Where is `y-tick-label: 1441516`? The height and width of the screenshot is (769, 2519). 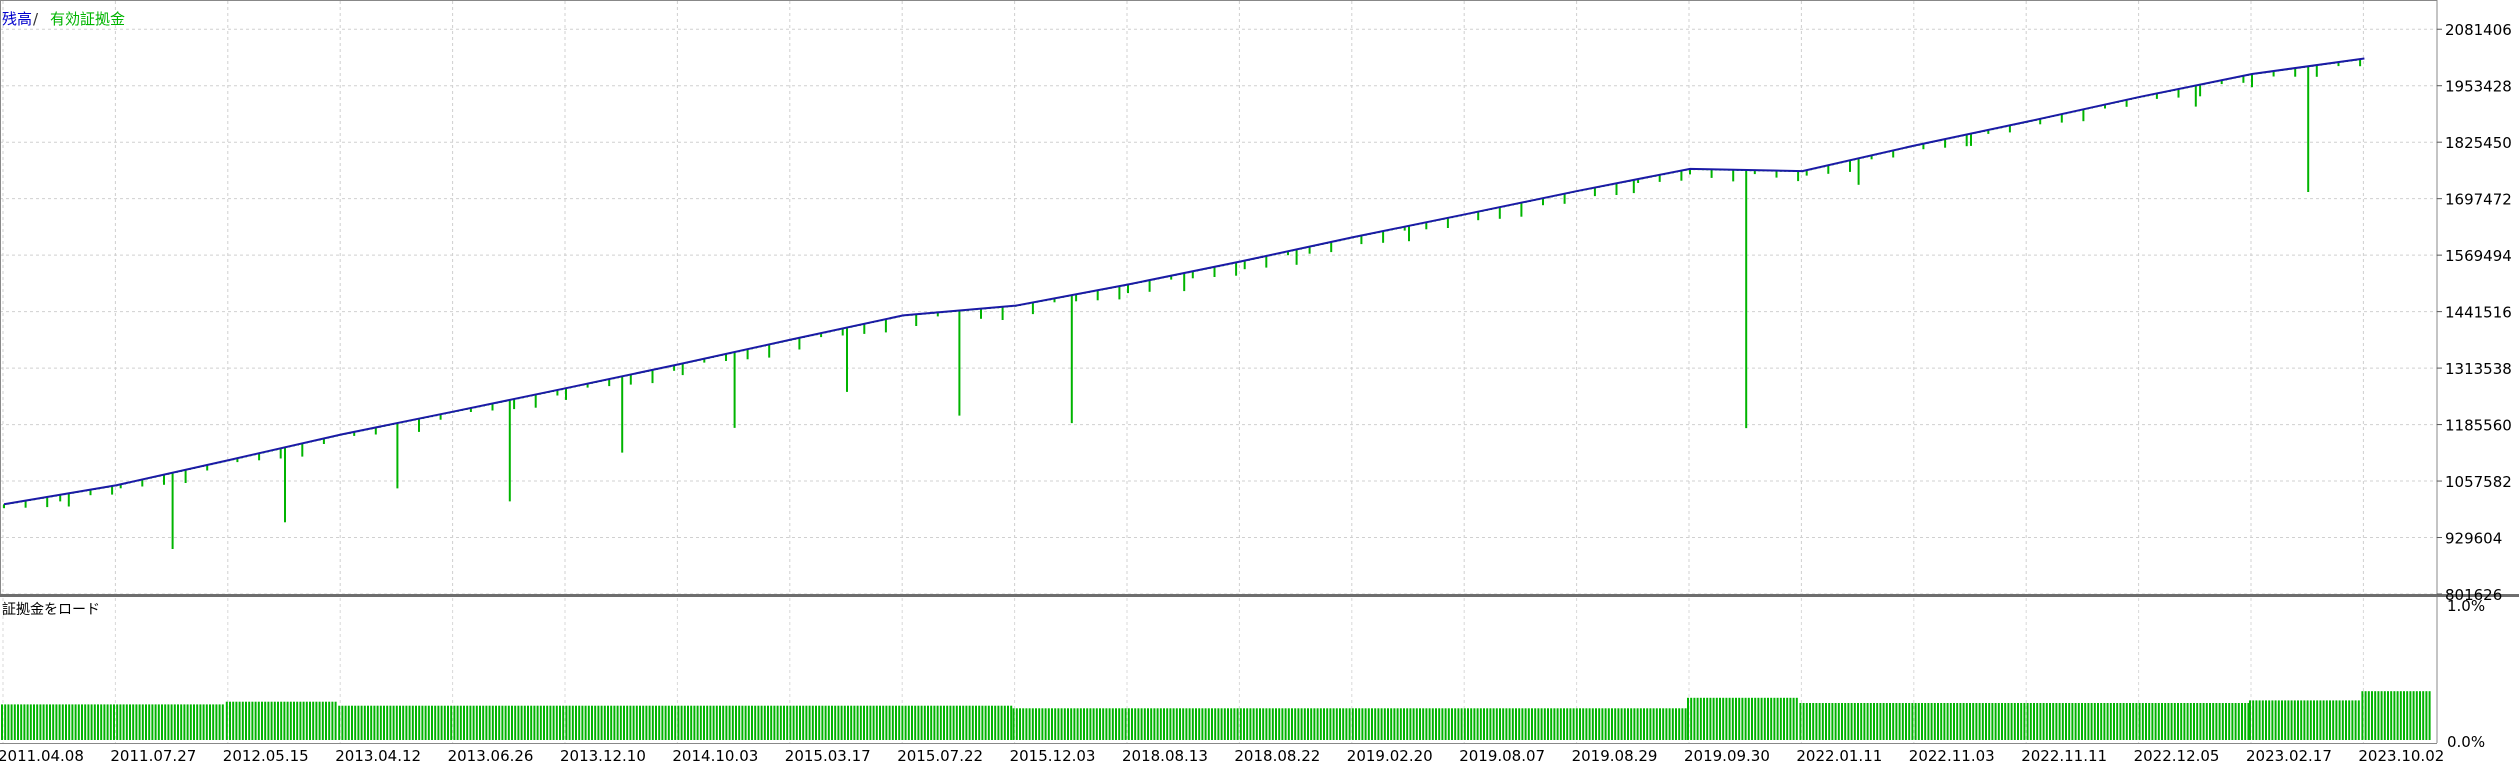
y-tick-label: 1441516 is located at coordinates (2478, 313).